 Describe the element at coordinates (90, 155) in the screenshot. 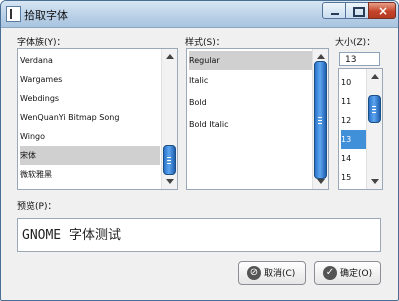

I see `family-item-selected: 宋体` at that location.